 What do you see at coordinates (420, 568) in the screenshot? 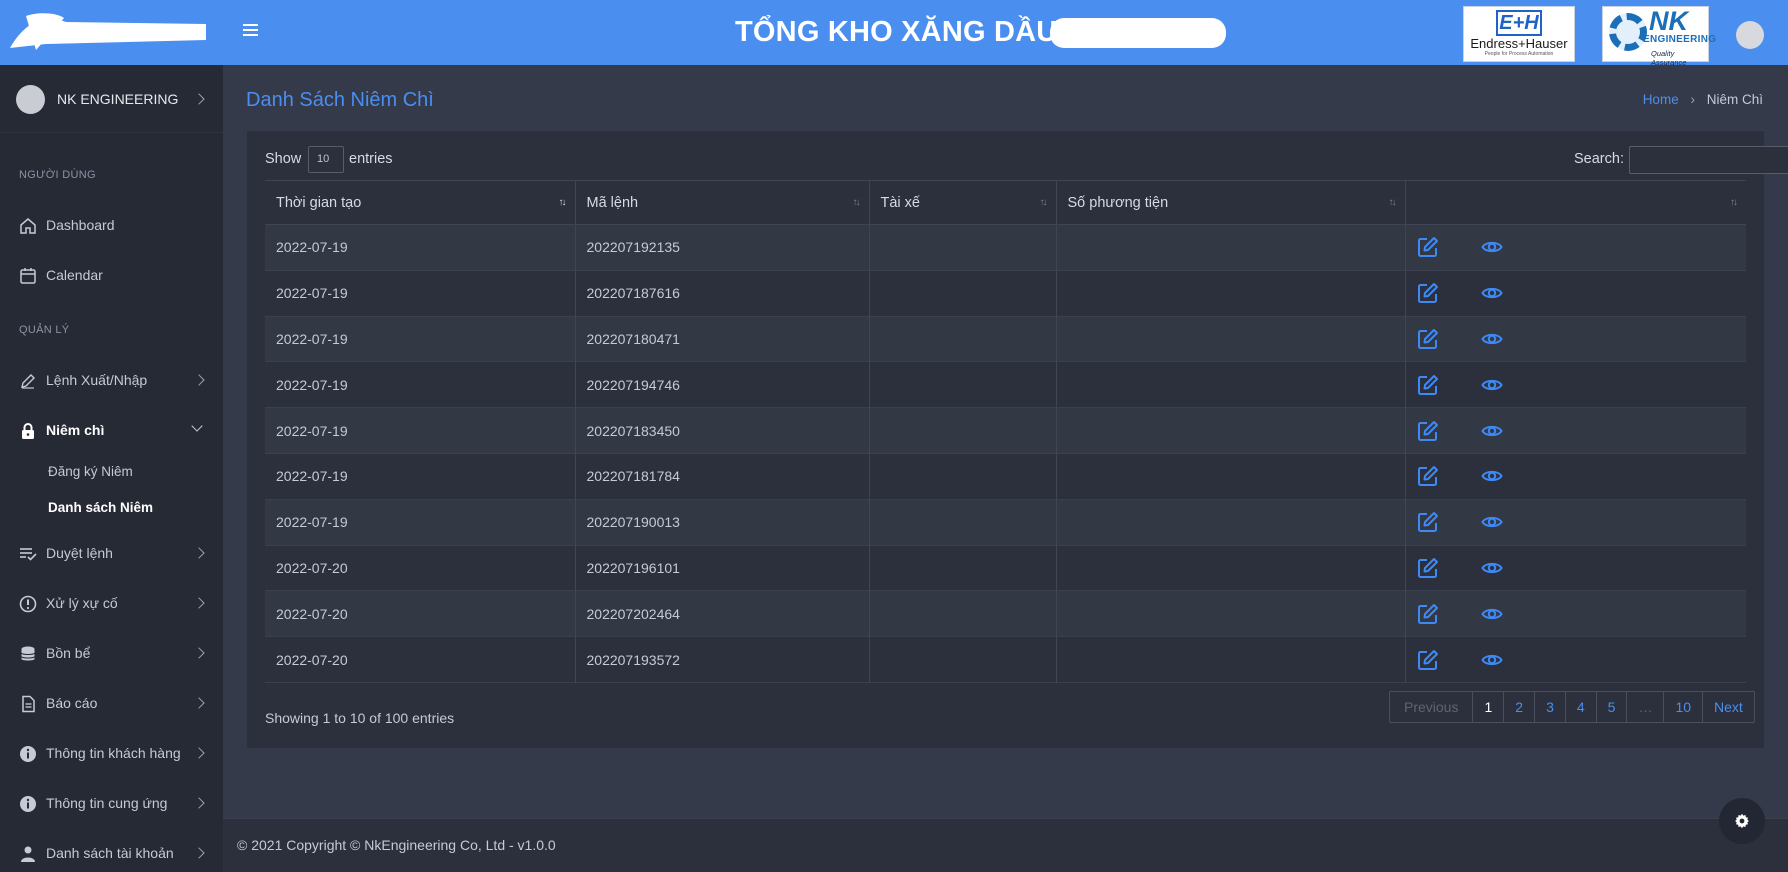
I see `cell-created-time: 2022-07-20` at bounding box center [420, 568].